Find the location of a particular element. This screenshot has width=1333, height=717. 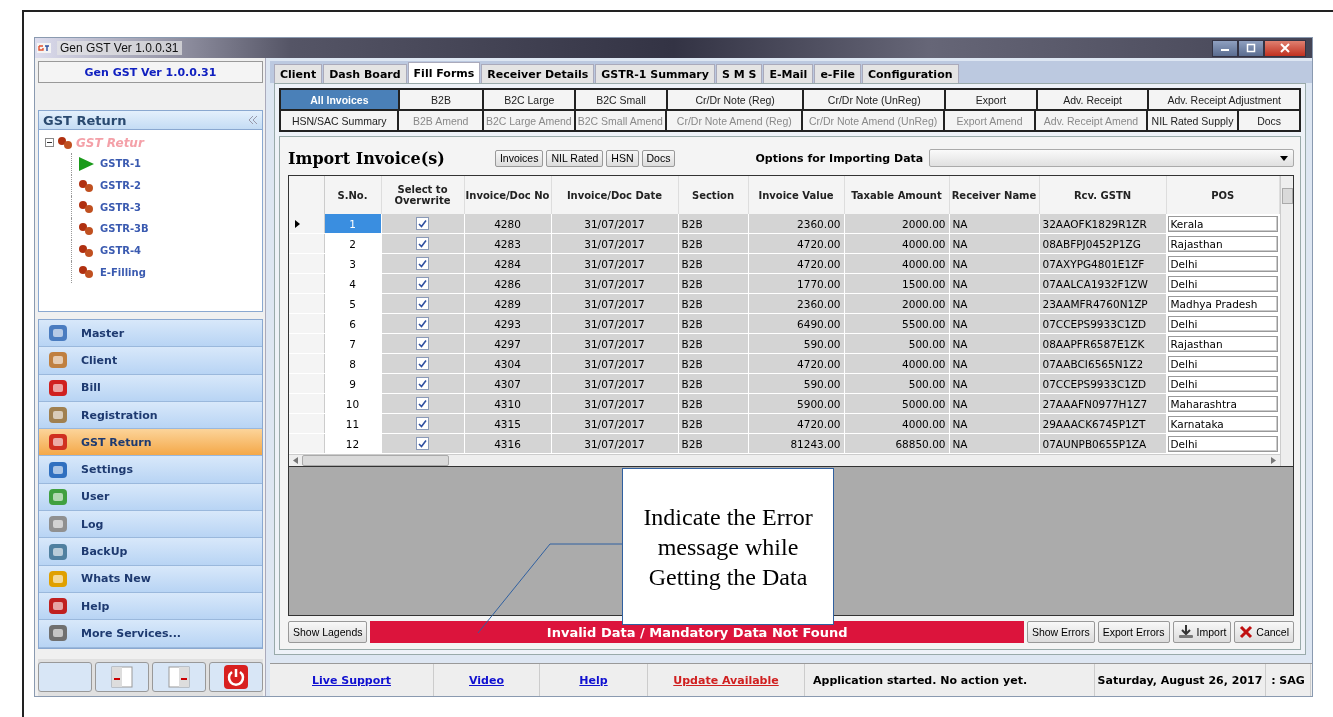

horizontal-scrollbar is located at coordinates (784, 460).